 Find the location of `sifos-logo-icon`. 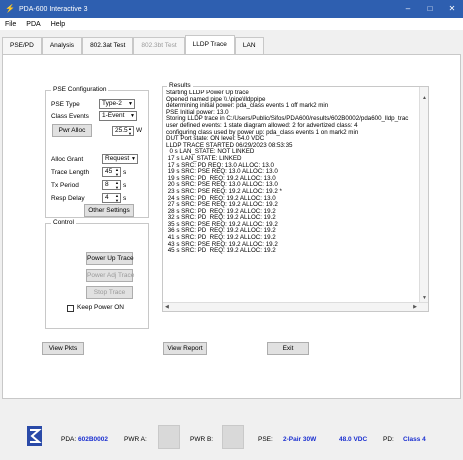

sifos-logo-icon is located at coordinates (34, 436).